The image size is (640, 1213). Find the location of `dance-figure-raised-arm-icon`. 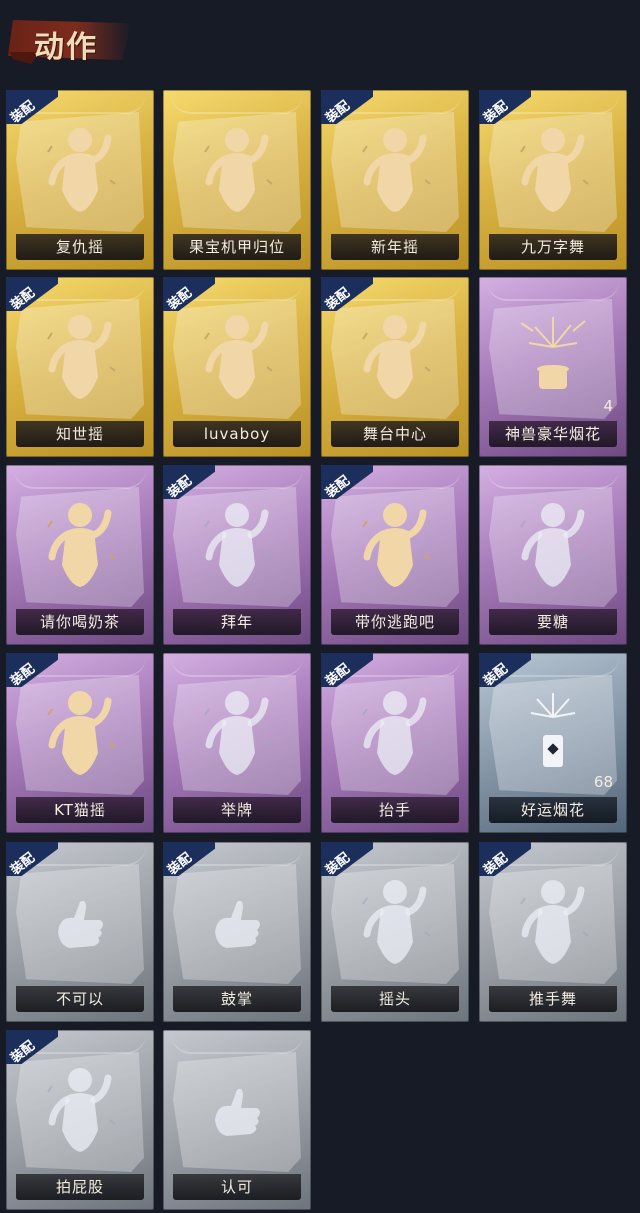

dance-figure-raised-arm-icon is located at coordinates (80, 170).